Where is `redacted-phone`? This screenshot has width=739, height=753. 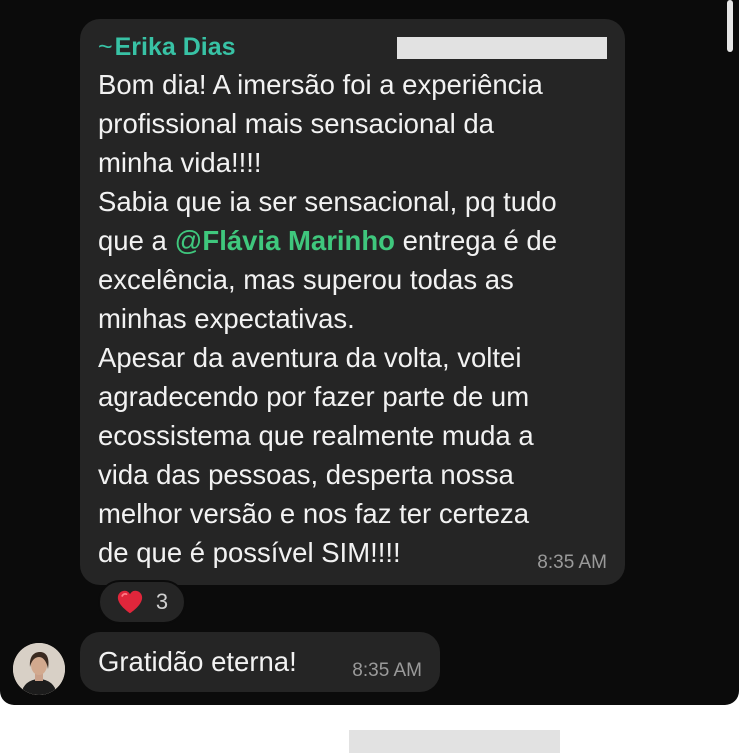
redacted-phone is located at coordinates (502, 48).